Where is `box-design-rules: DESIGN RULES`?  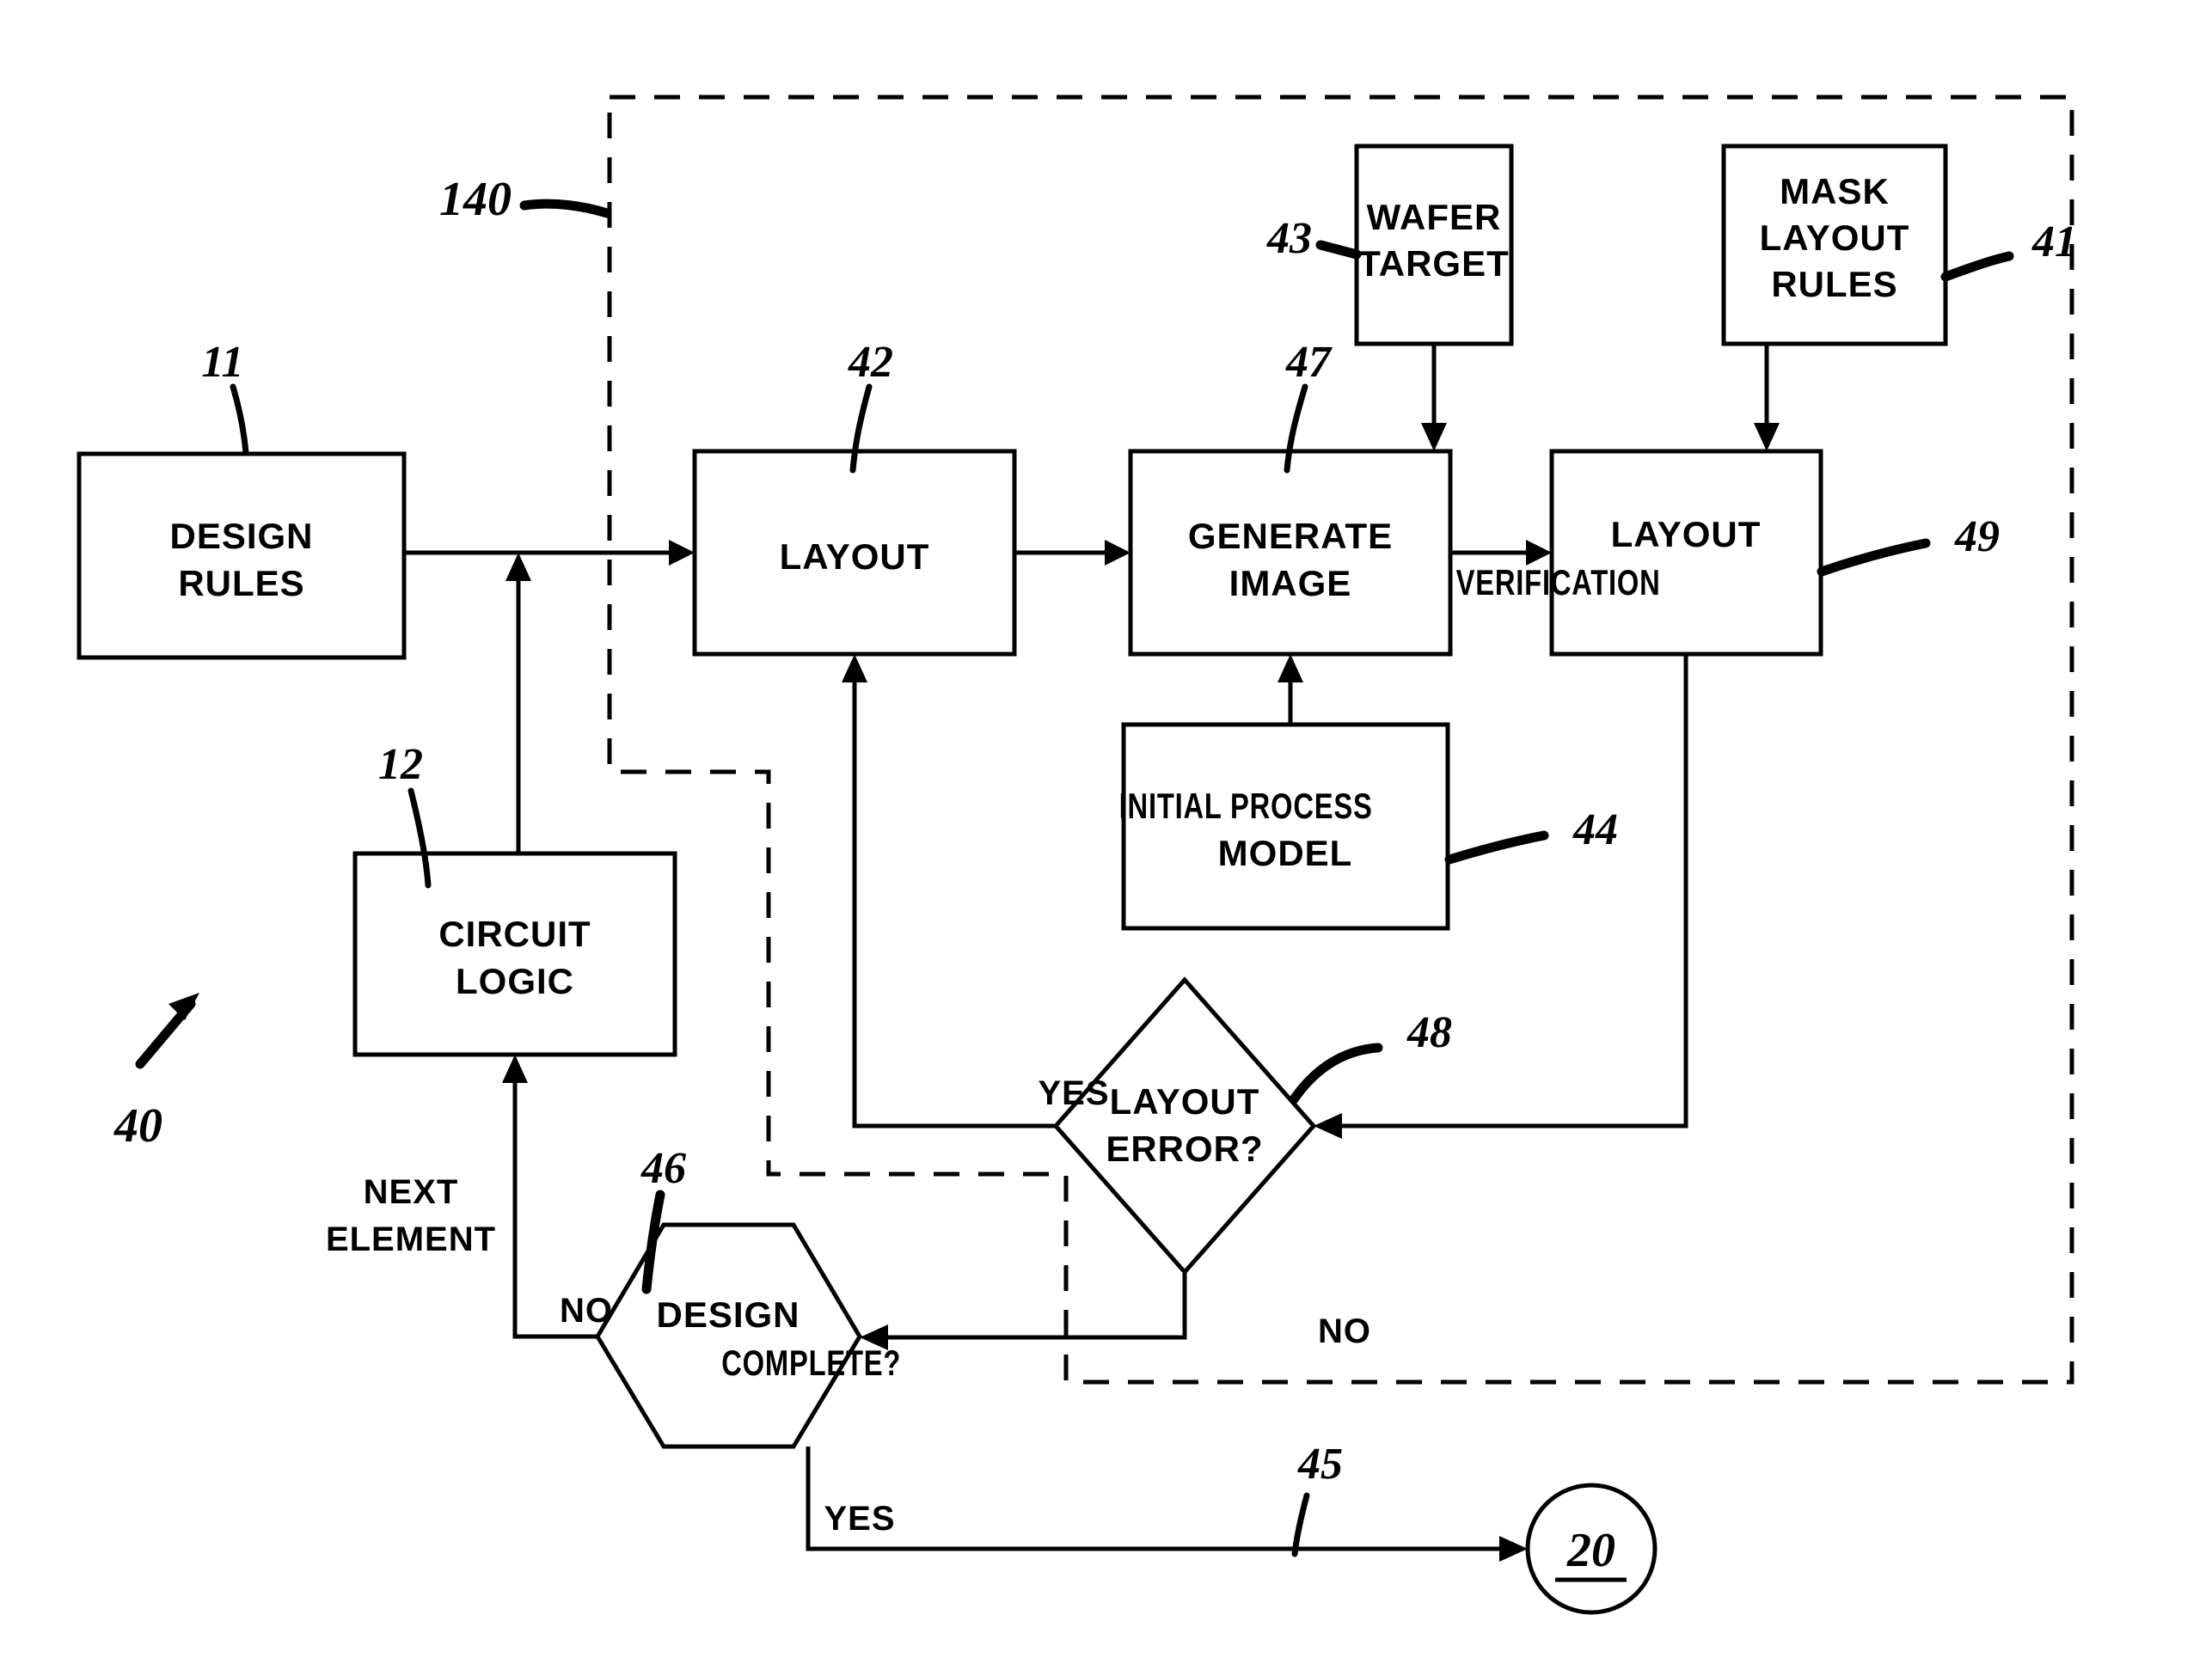 box-design-rules: DESIGN RULES is located at coordinates (242, 555).